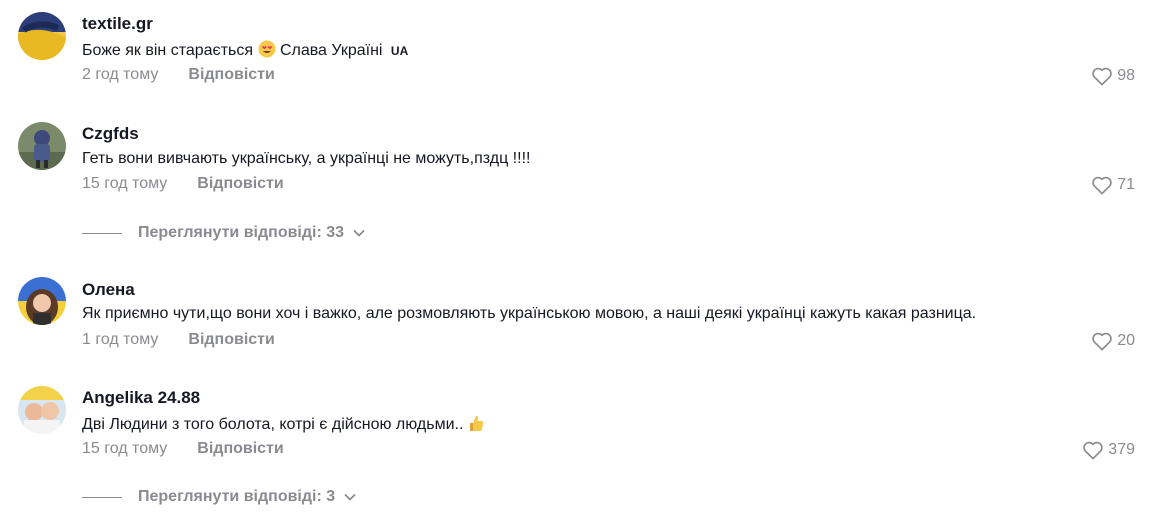  I want to click on comment-time: 2 год тому, so click(120, 74).